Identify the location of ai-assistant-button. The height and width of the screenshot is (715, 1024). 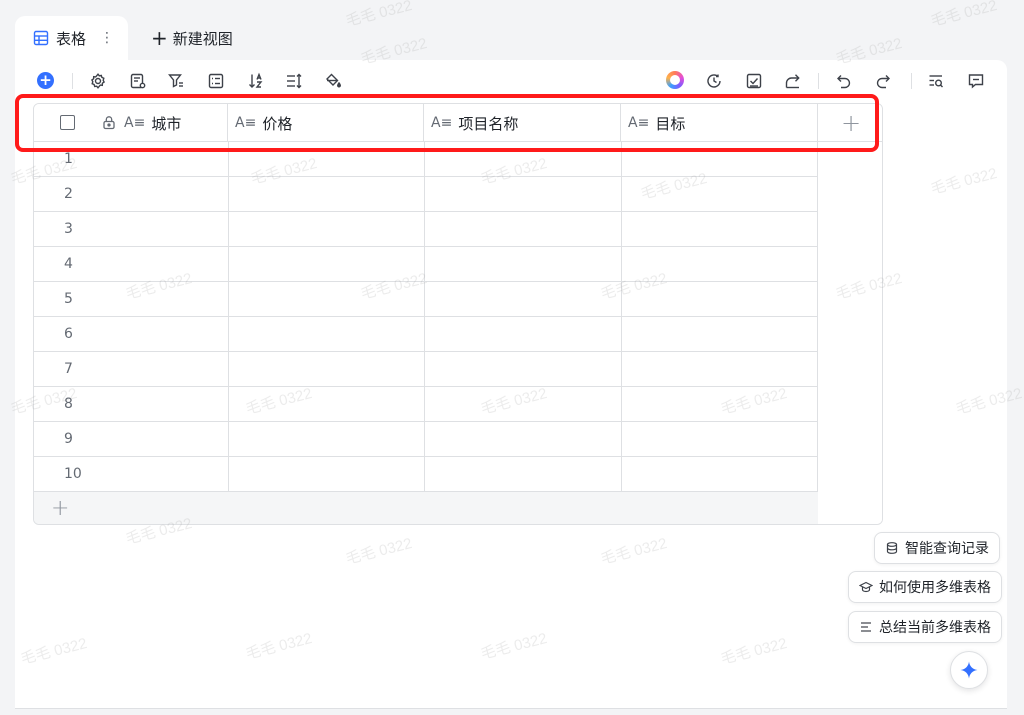
(969, 670).